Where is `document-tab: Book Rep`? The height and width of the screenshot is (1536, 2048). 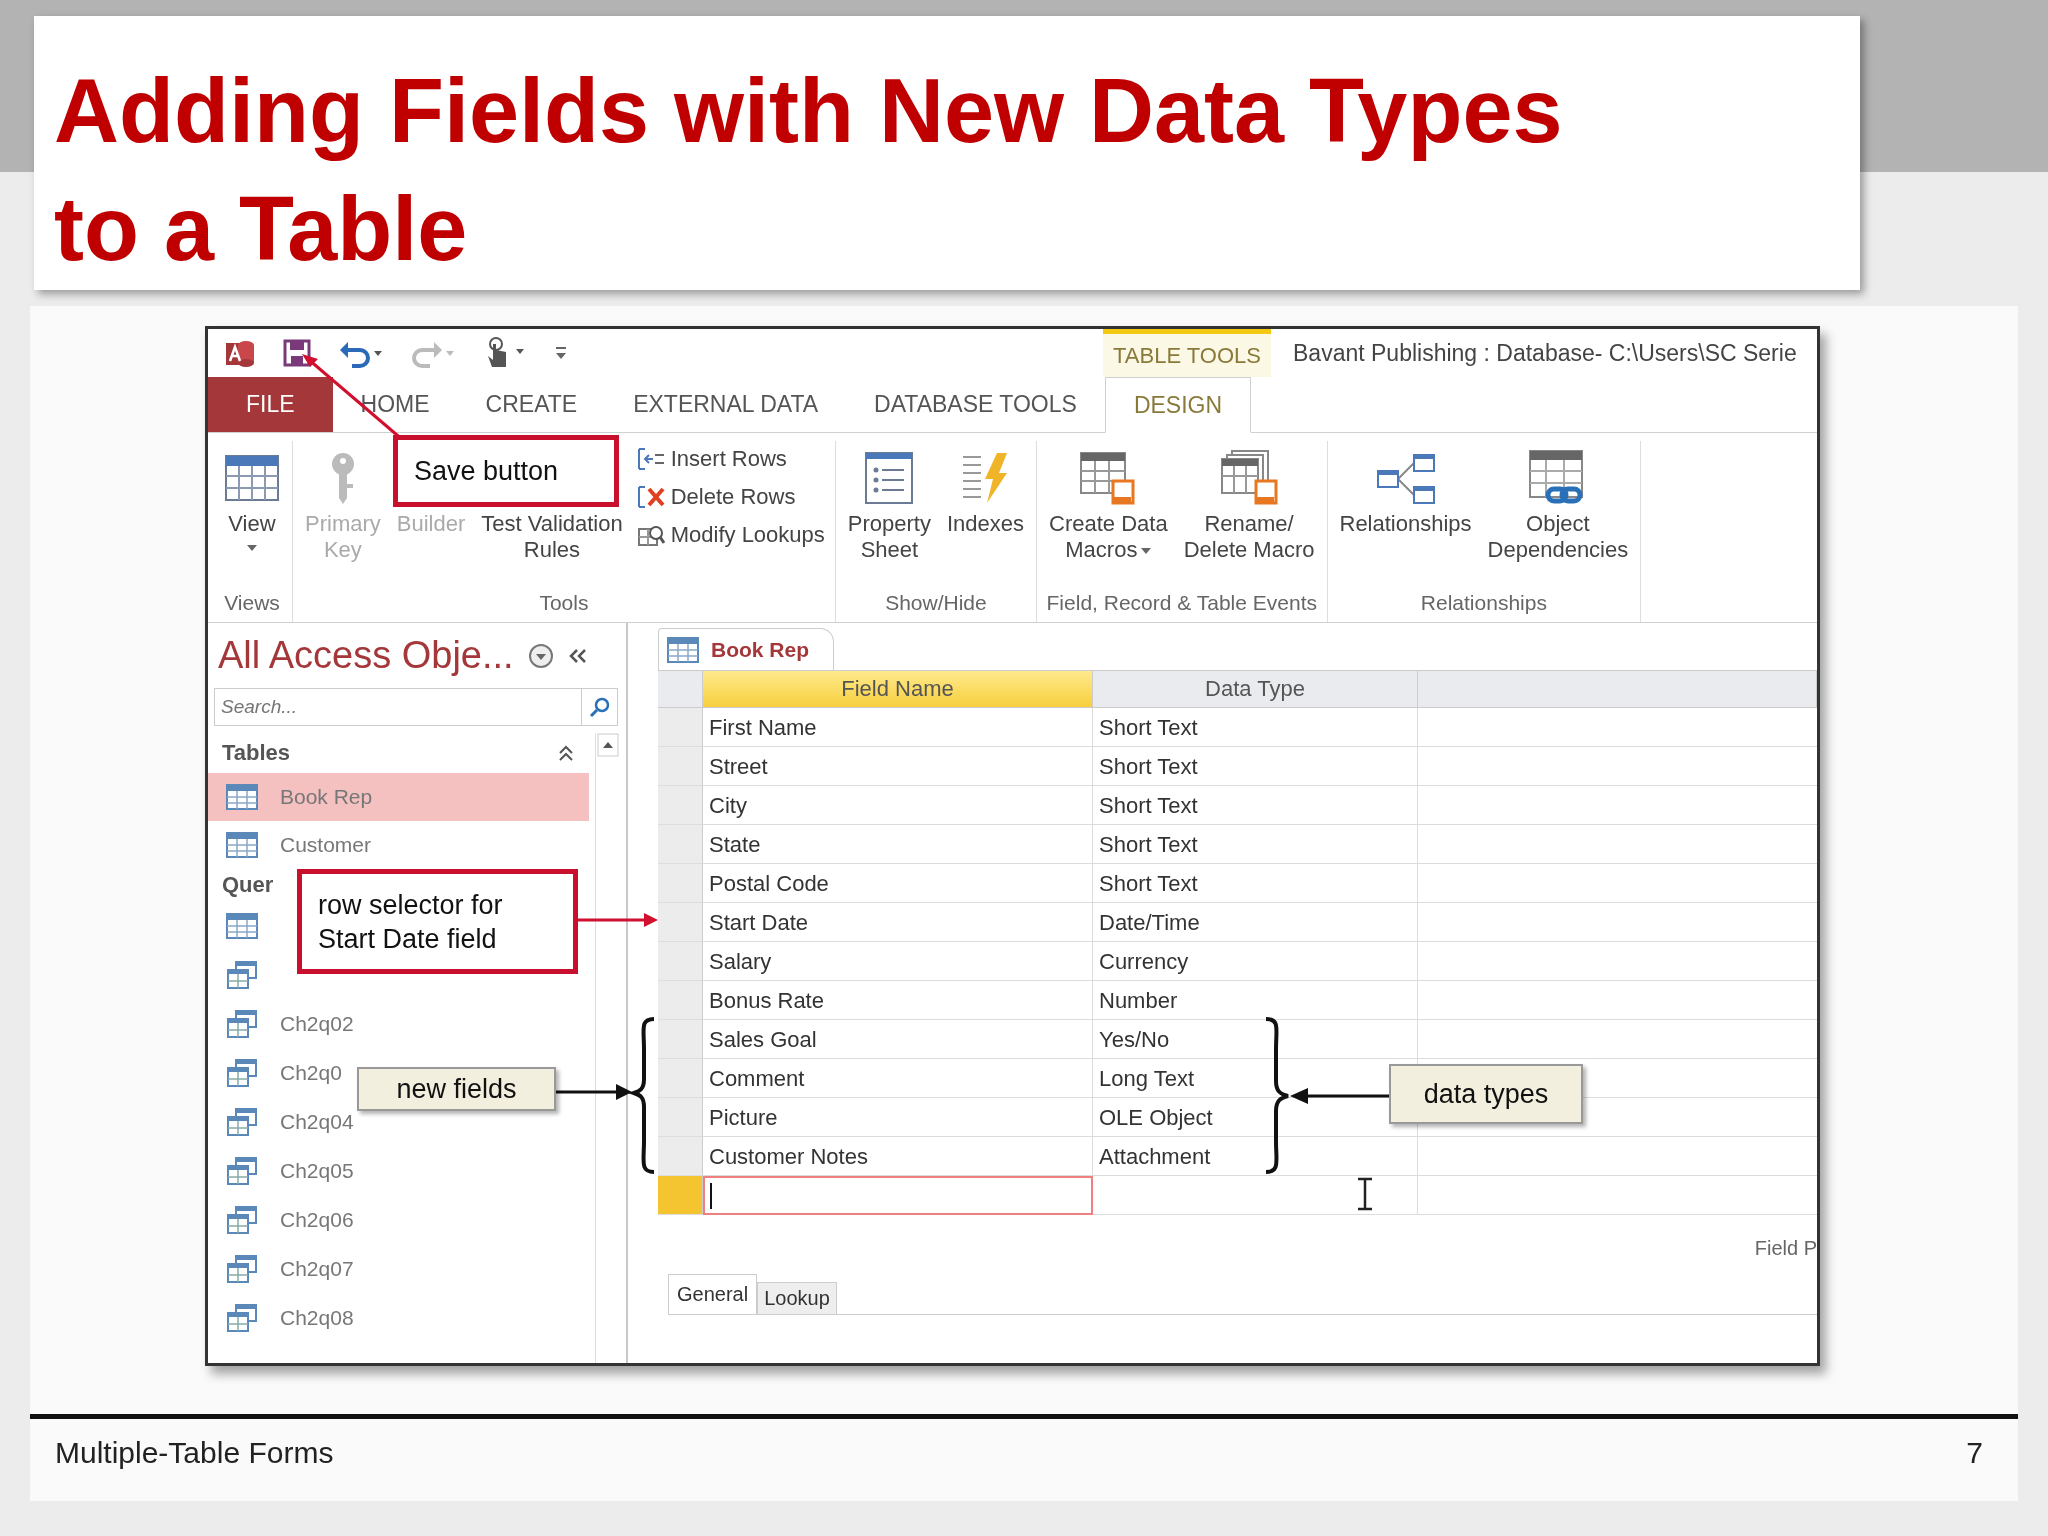
document-tab: Book Rep is located at coordinates (746, 649).